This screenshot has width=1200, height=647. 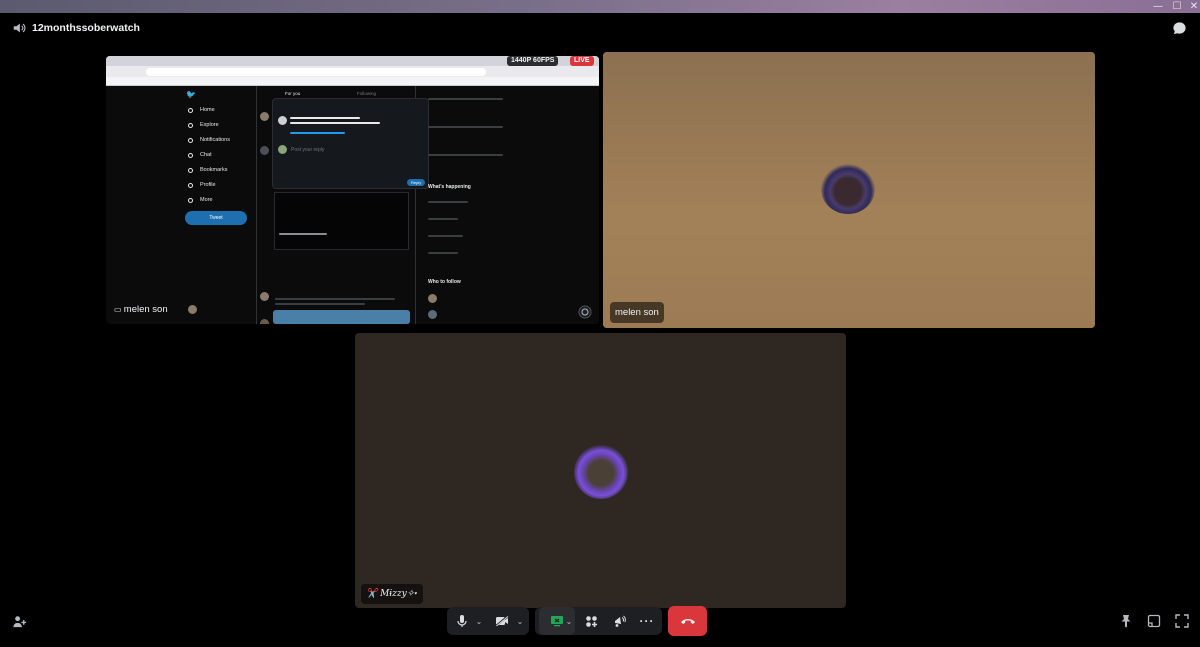 I want to click on media-preview, so click(x=341, y=317).